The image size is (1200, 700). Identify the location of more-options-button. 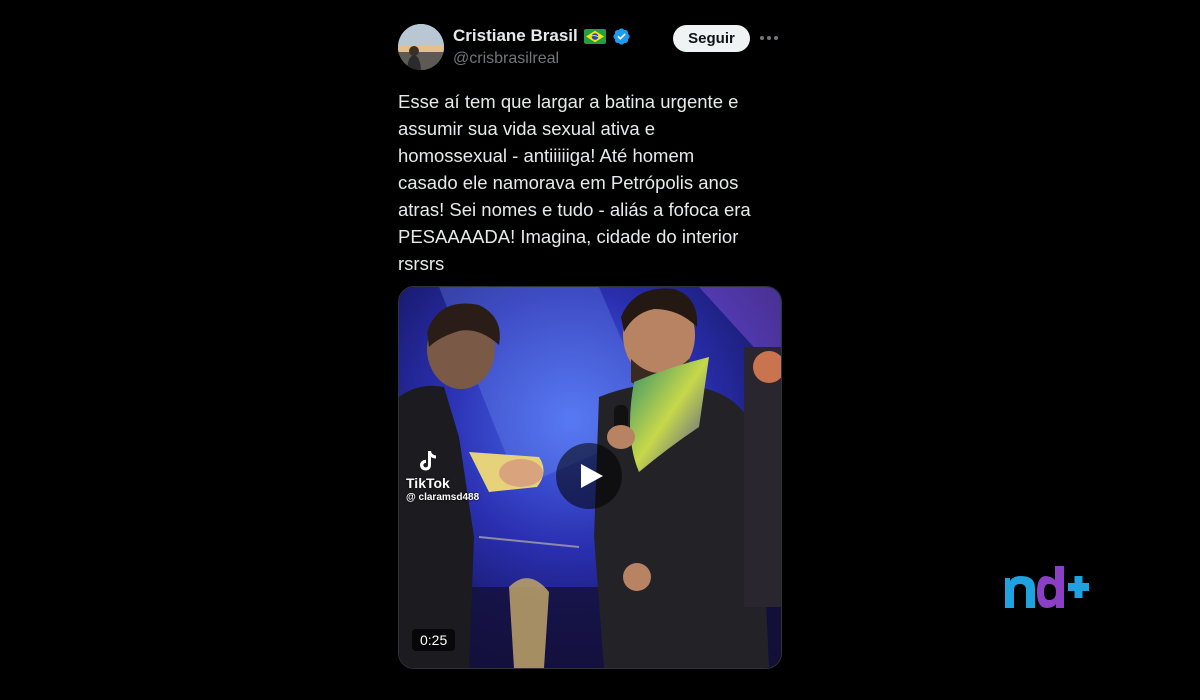
(769, 38).